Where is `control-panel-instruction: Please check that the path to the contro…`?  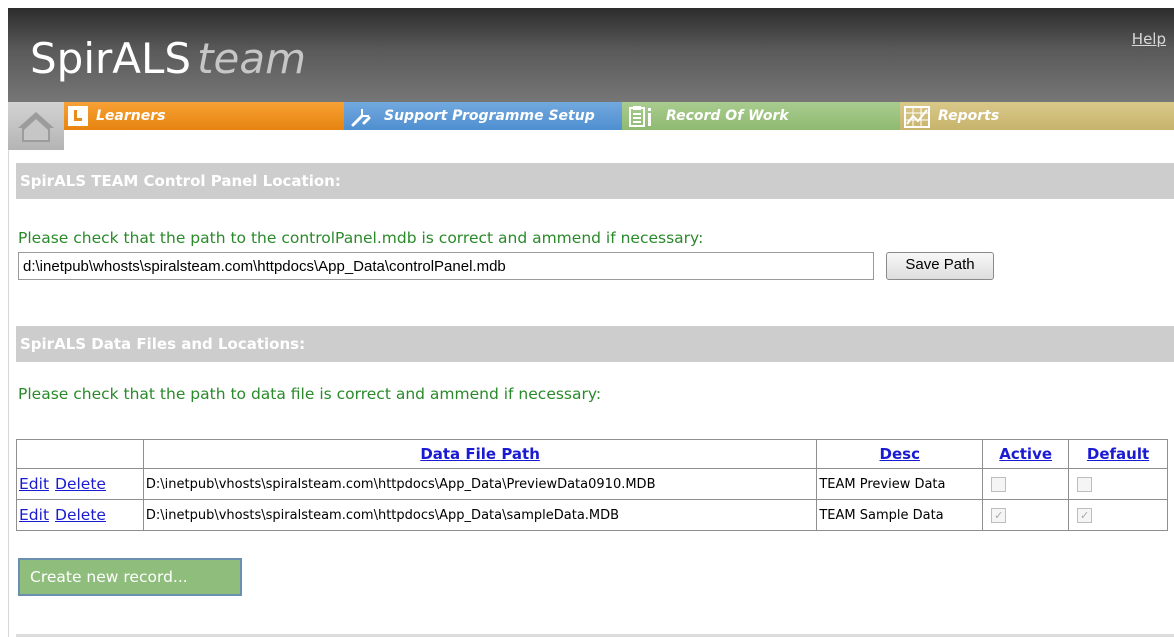 control-panel-instruction: Please check that the path to the contro… is located at coordinates (361, 238).